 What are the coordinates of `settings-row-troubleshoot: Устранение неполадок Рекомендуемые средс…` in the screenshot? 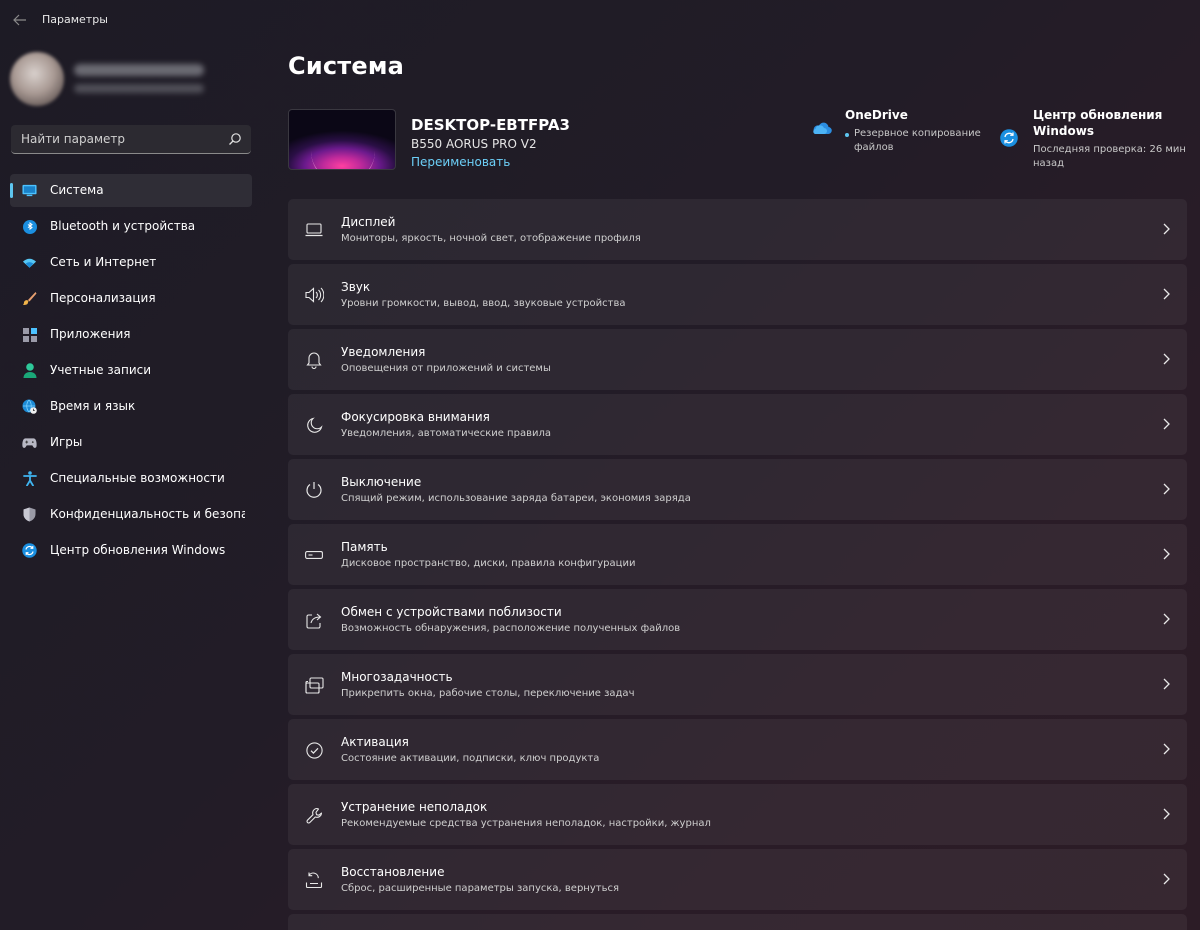 It's located at (737, 814).